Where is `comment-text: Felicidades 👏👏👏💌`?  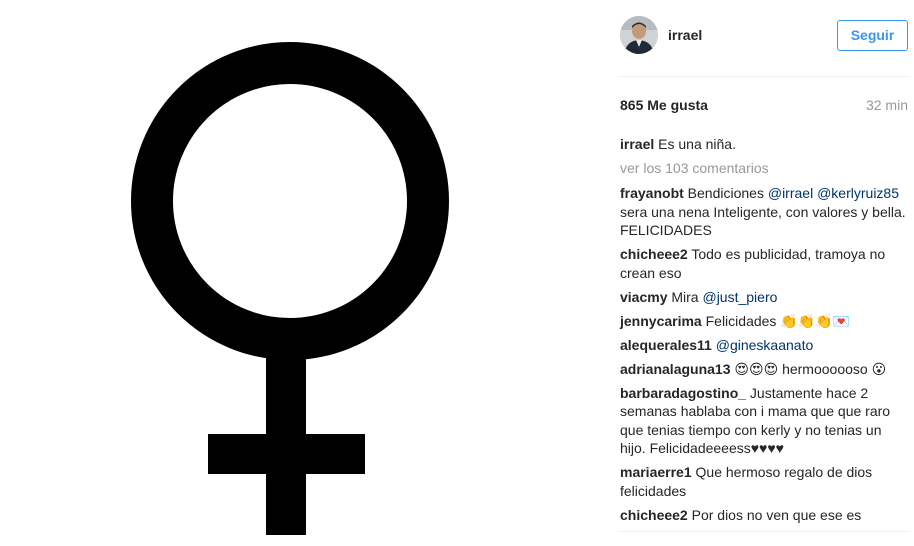 comment-text: Felicidades 👏👏👏💌 is located at coordinates (776, 320).